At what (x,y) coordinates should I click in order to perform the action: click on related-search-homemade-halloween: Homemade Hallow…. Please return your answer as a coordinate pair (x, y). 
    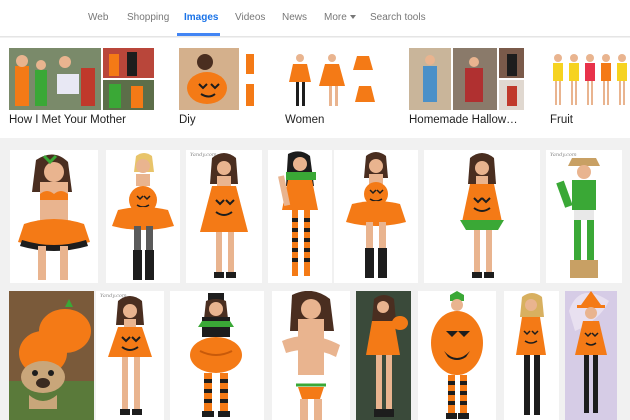
    Looking at the image, I should click on (466, 87).